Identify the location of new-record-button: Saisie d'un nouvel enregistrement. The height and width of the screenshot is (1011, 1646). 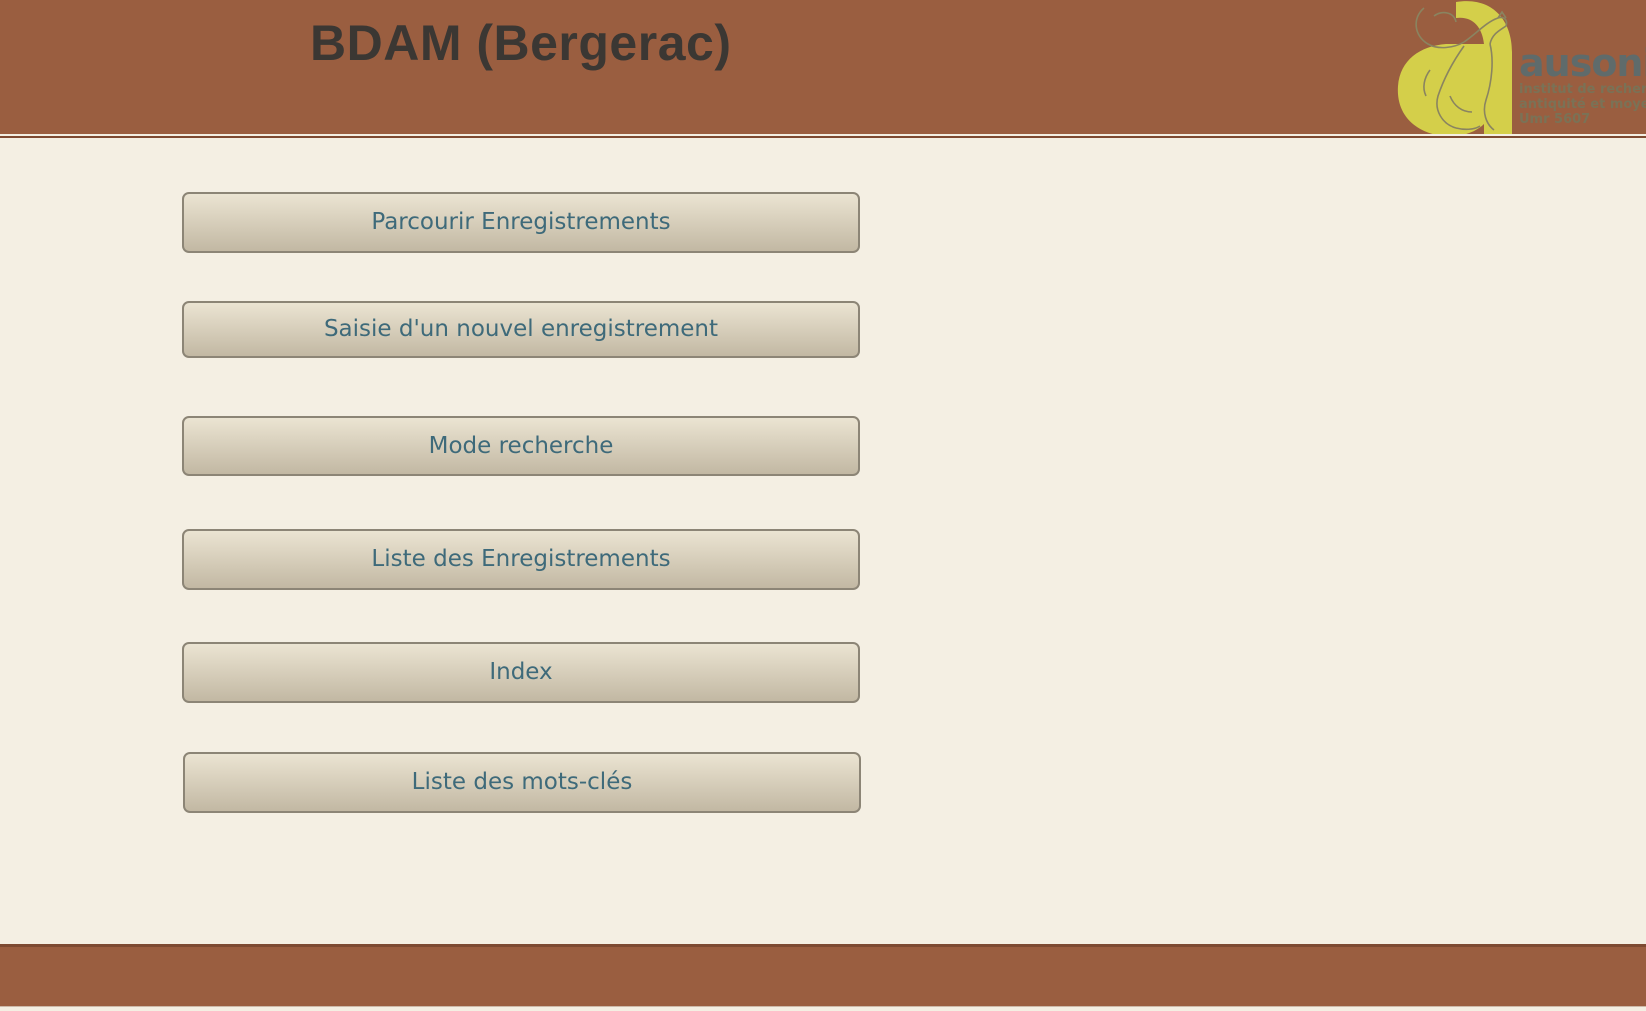
(521, 329).